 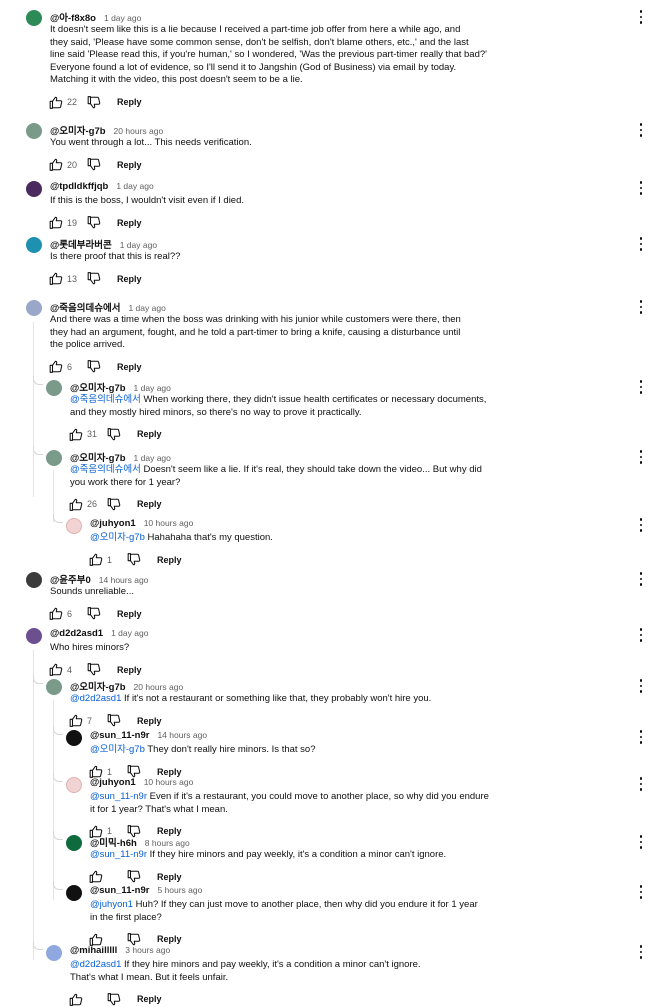 What do you see at coordinates (79, 186) in the screenshot?
I see `username: @tpdldkffjqb` at bounding box center [79, 186].